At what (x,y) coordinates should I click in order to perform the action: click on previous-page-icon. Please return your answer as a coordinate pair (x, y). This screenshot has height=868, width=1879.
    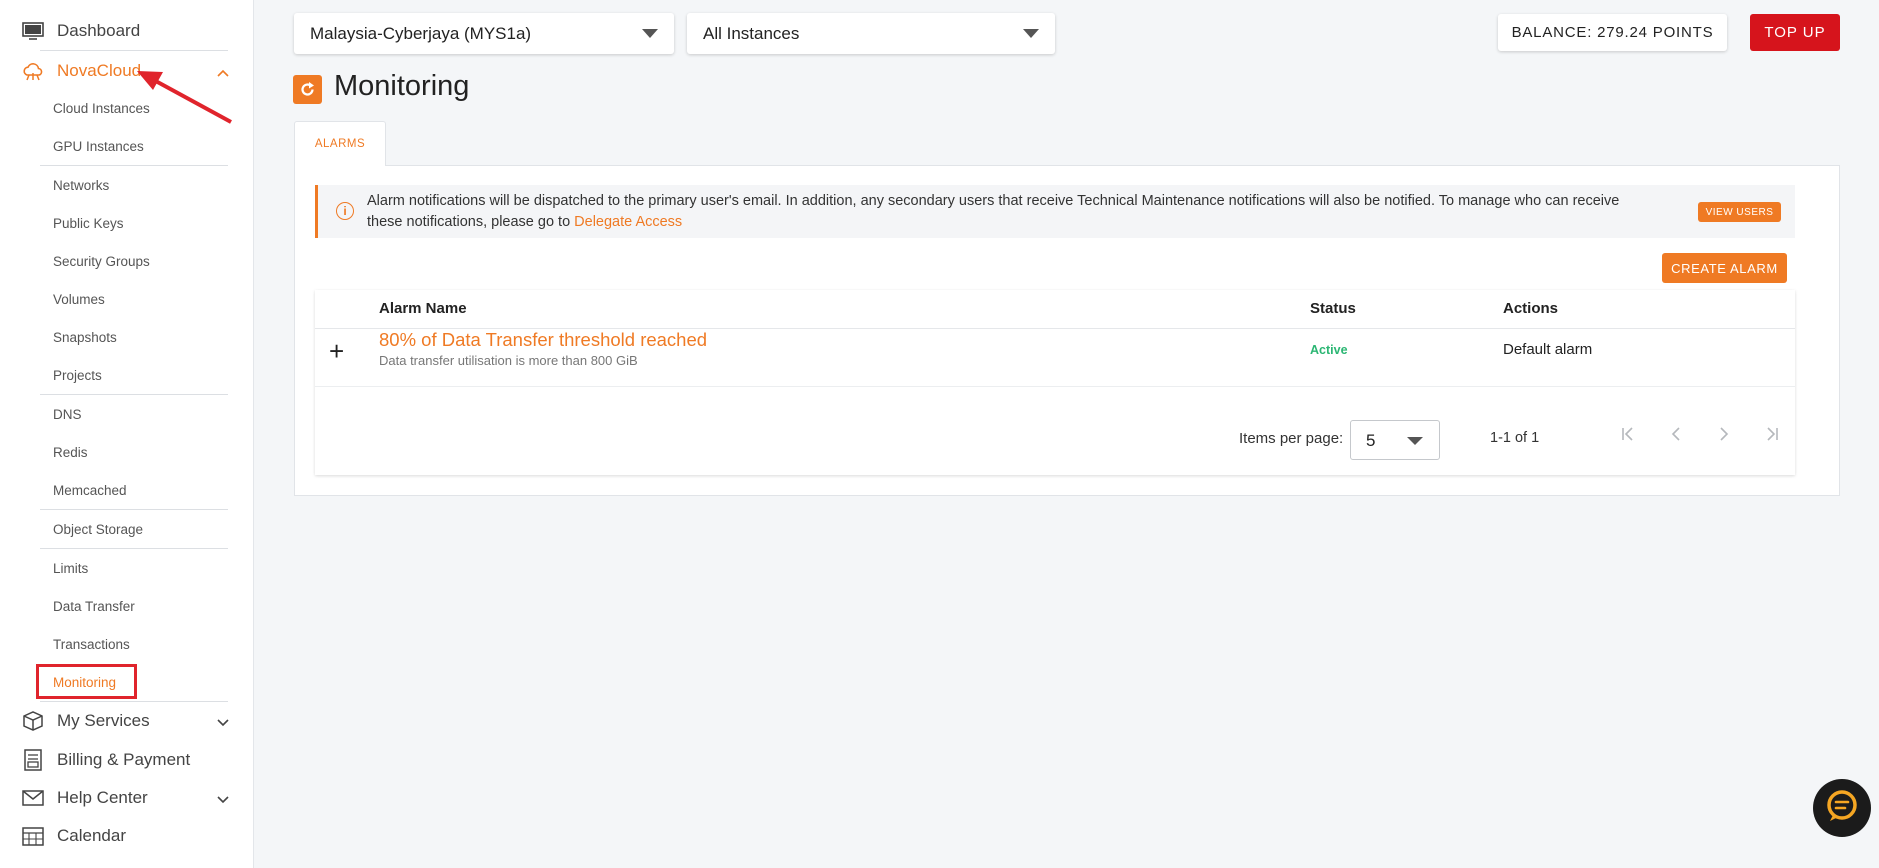
    Looking at the image, I should click on (1676, 434).